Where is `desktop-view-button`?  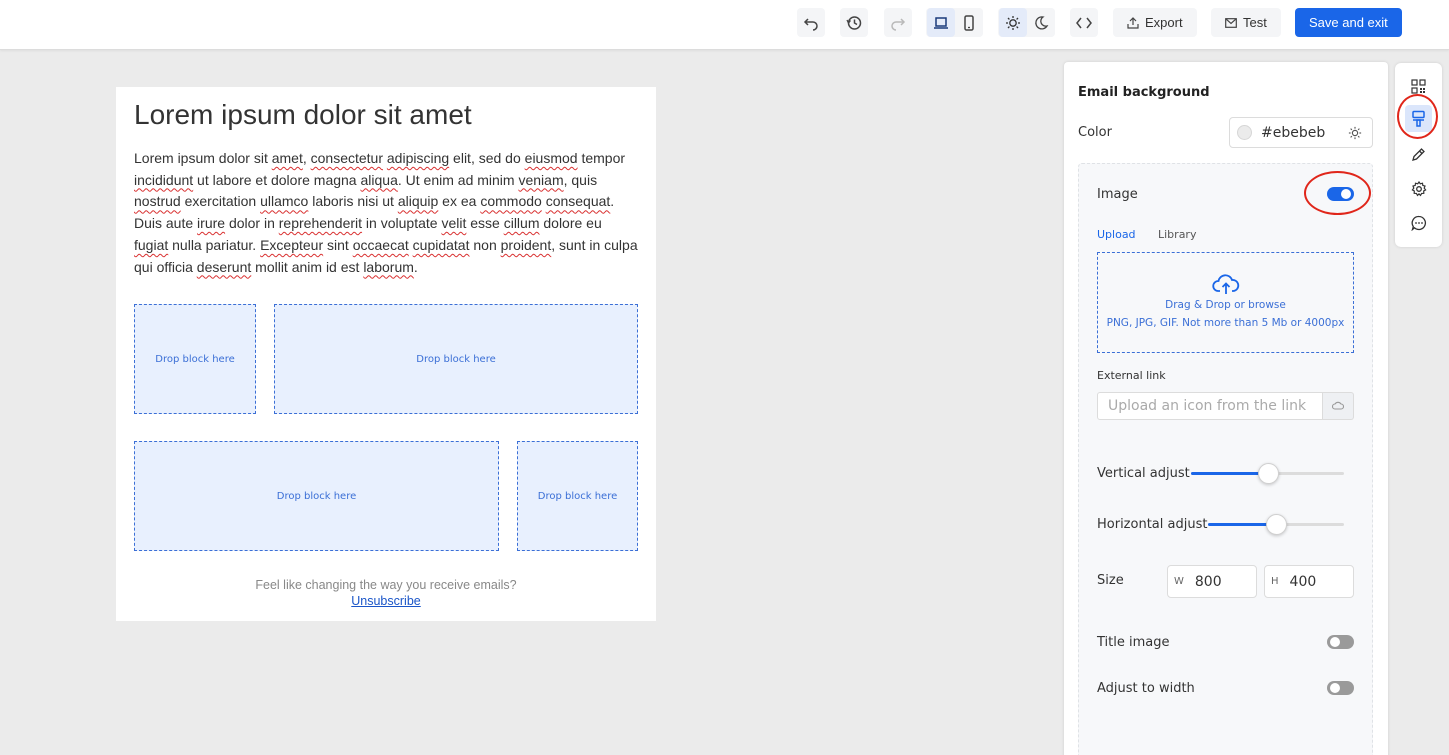 desktop-view-button is located at coordinates (940, 22).